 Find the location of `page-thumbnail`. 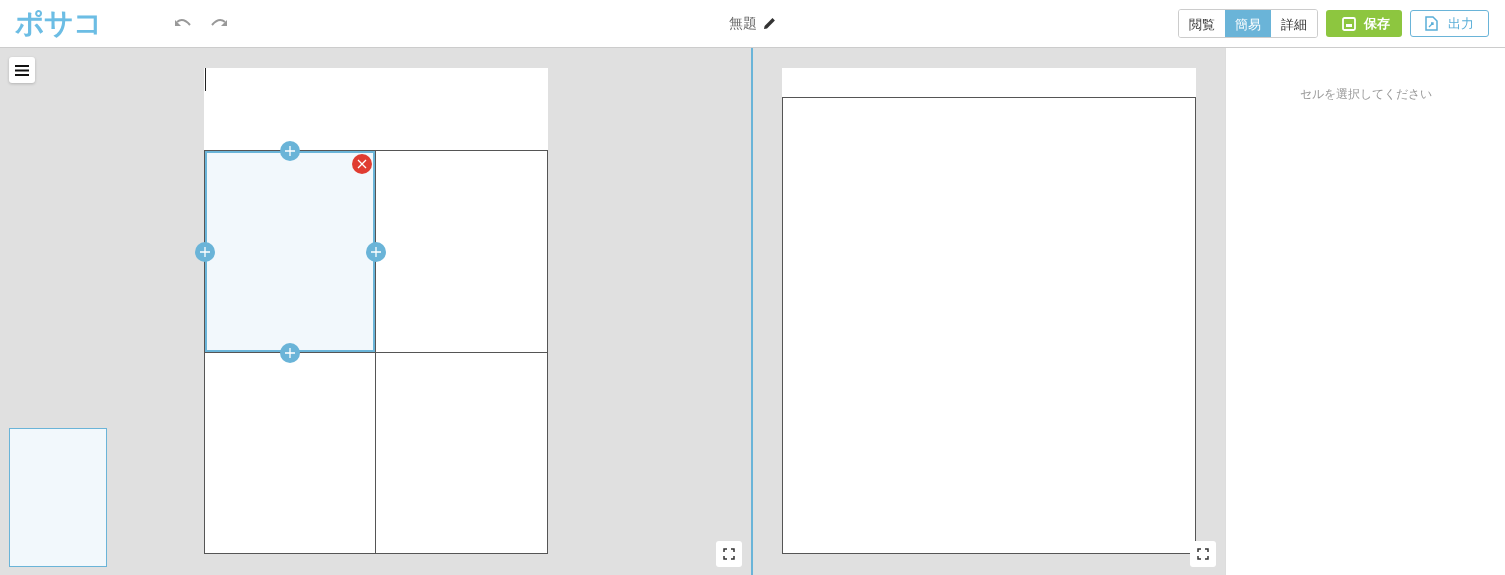

page-thumbnail is located at coordinates (58, 497).